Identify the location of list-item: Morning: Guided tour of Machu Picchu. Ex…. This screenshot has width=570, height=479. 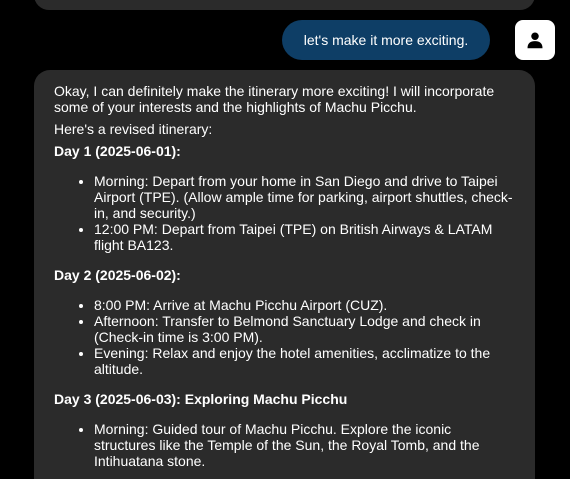
(304, 445).